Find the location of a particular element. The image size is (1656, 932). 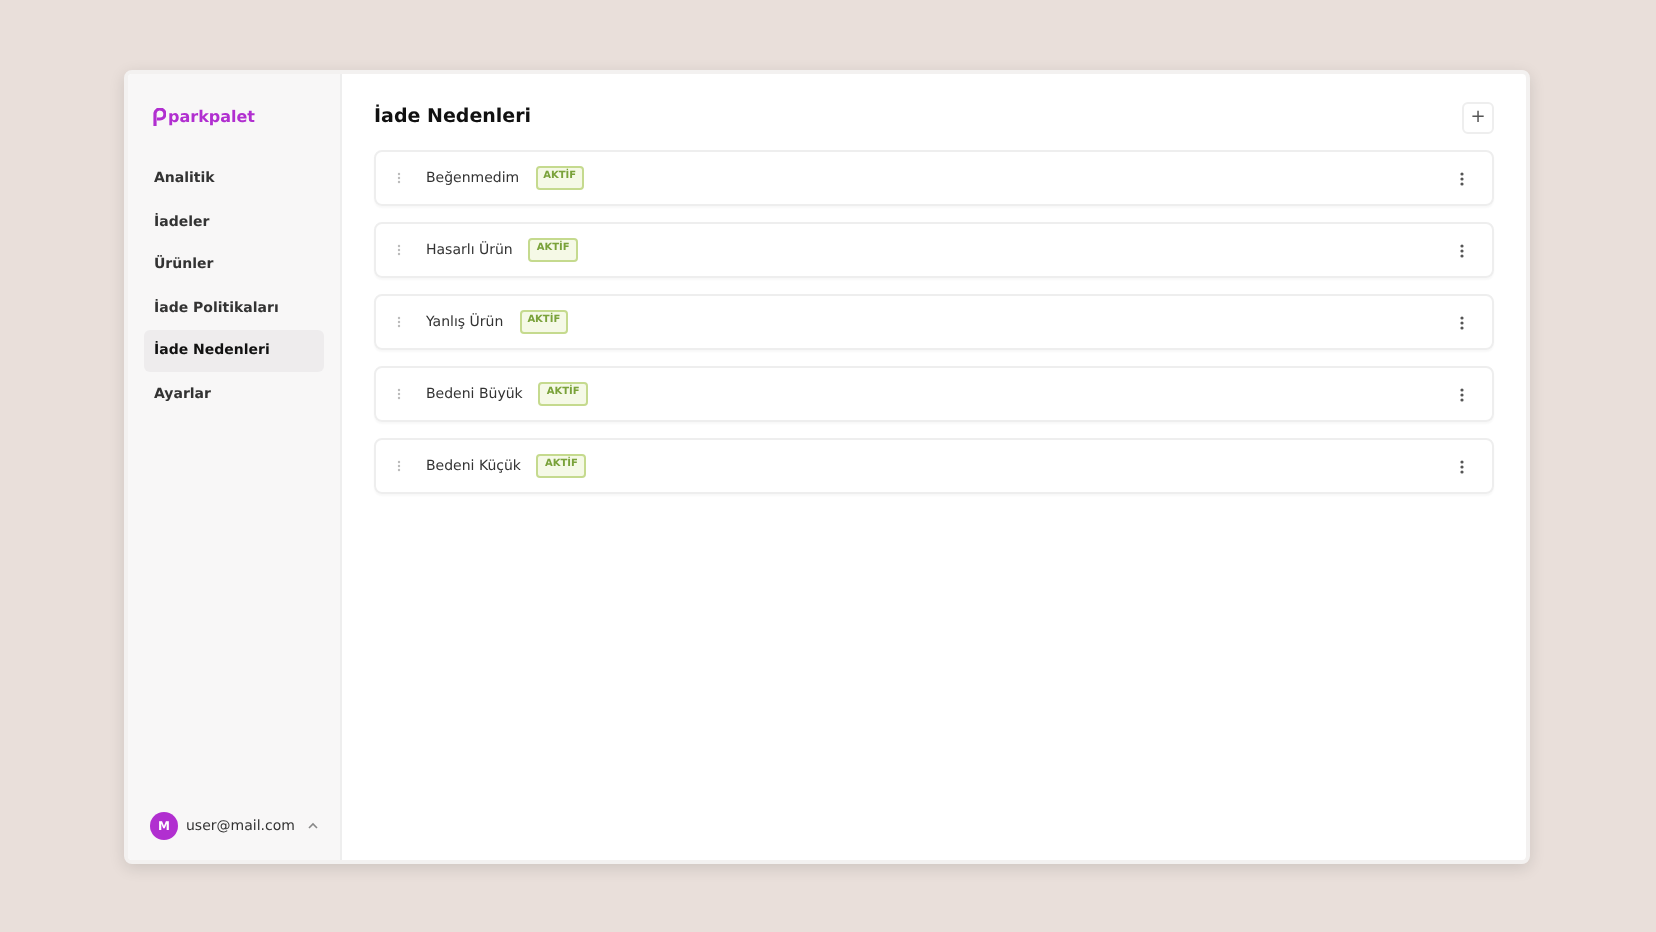

add-button: + is located at coordinates (1478, 118).